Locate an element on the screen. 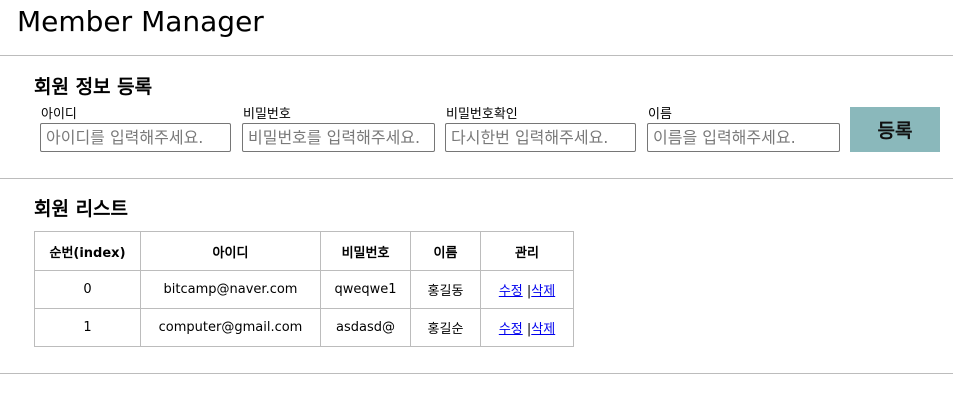 The width and height of the screenshot is (953, 412). column-header-id: 아이디 is located at coordinates (230, 251).